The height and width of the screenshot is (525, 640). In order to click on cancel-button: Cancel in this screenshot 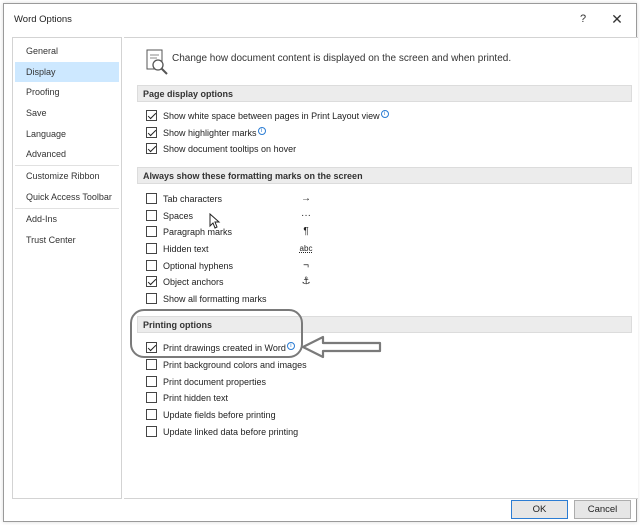, I will do `click(602, 509)`.